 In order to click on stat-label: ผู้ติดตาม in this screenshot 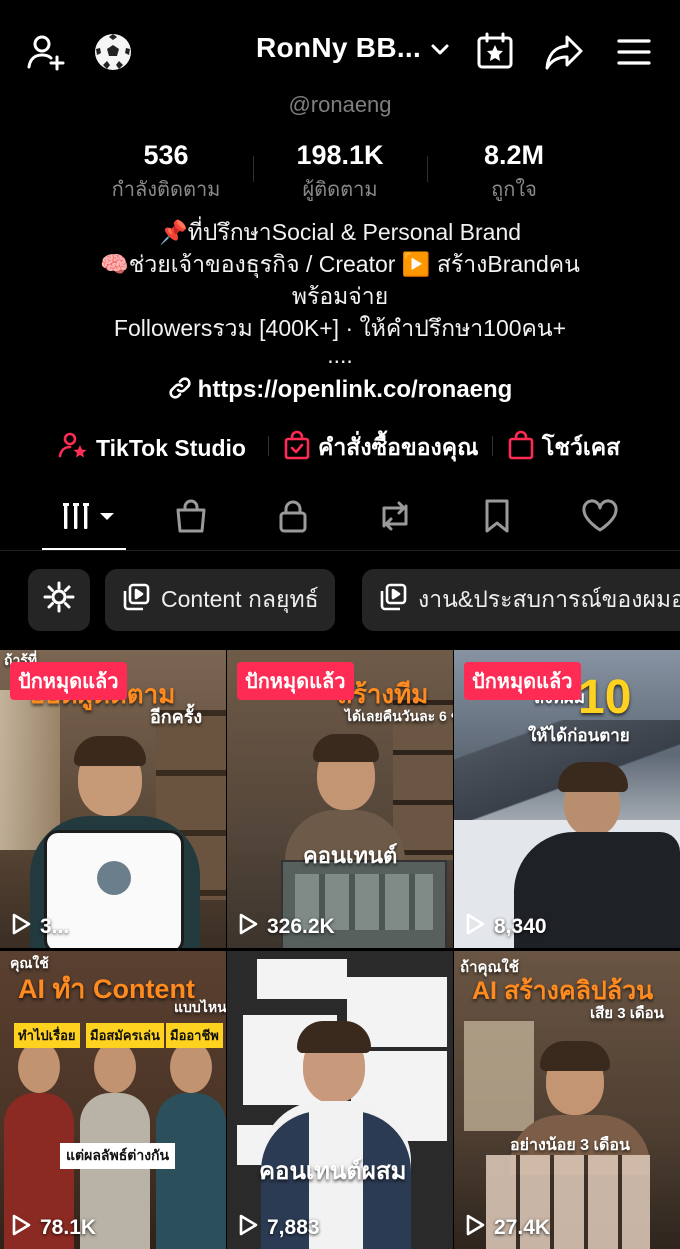, I will do `click(340, 190)`.